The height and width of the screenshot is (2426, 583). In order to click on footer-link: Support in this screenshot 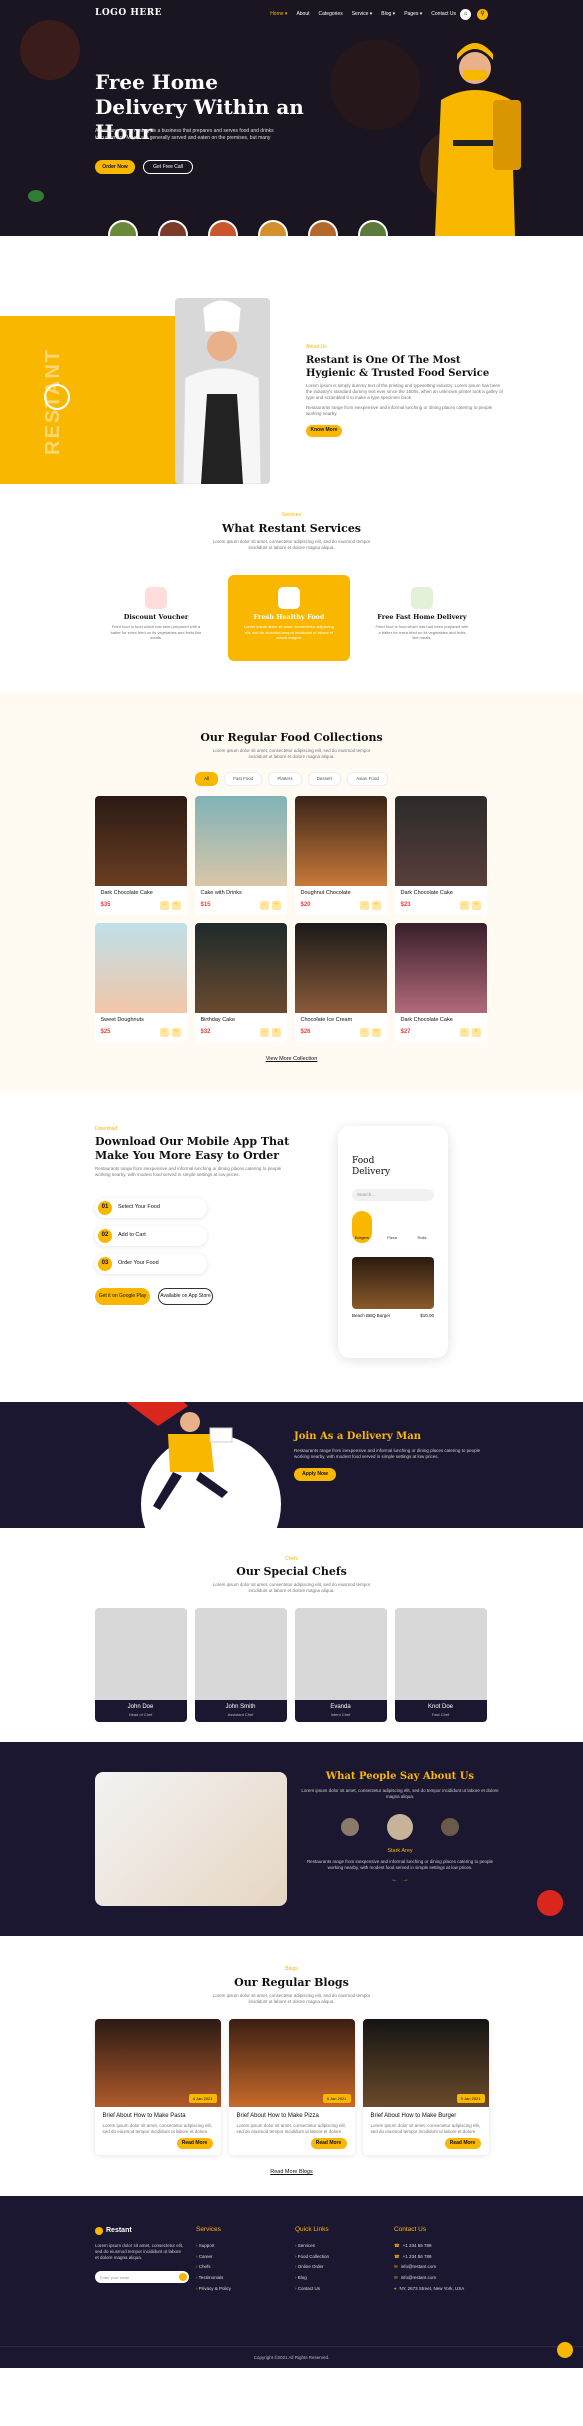, I will do `click(245, 2246)`.